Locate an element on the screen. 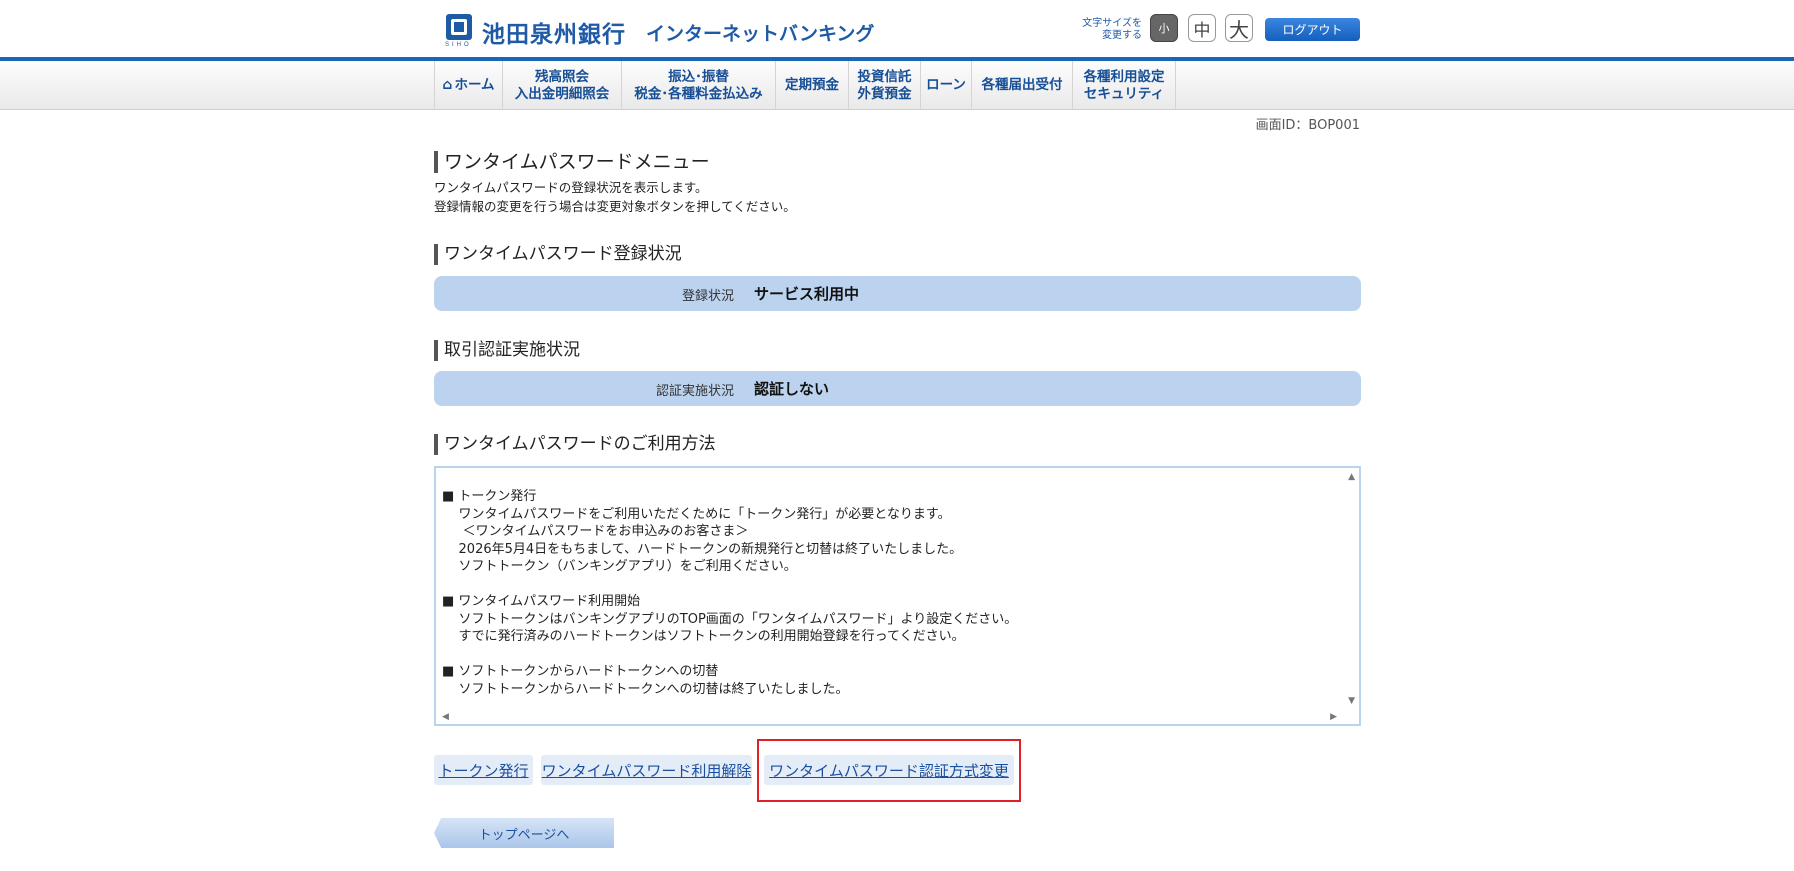 The image size is (1794, 871). nav-investment: 投資信託 外貨預金 is located at coordinates (885, 85).